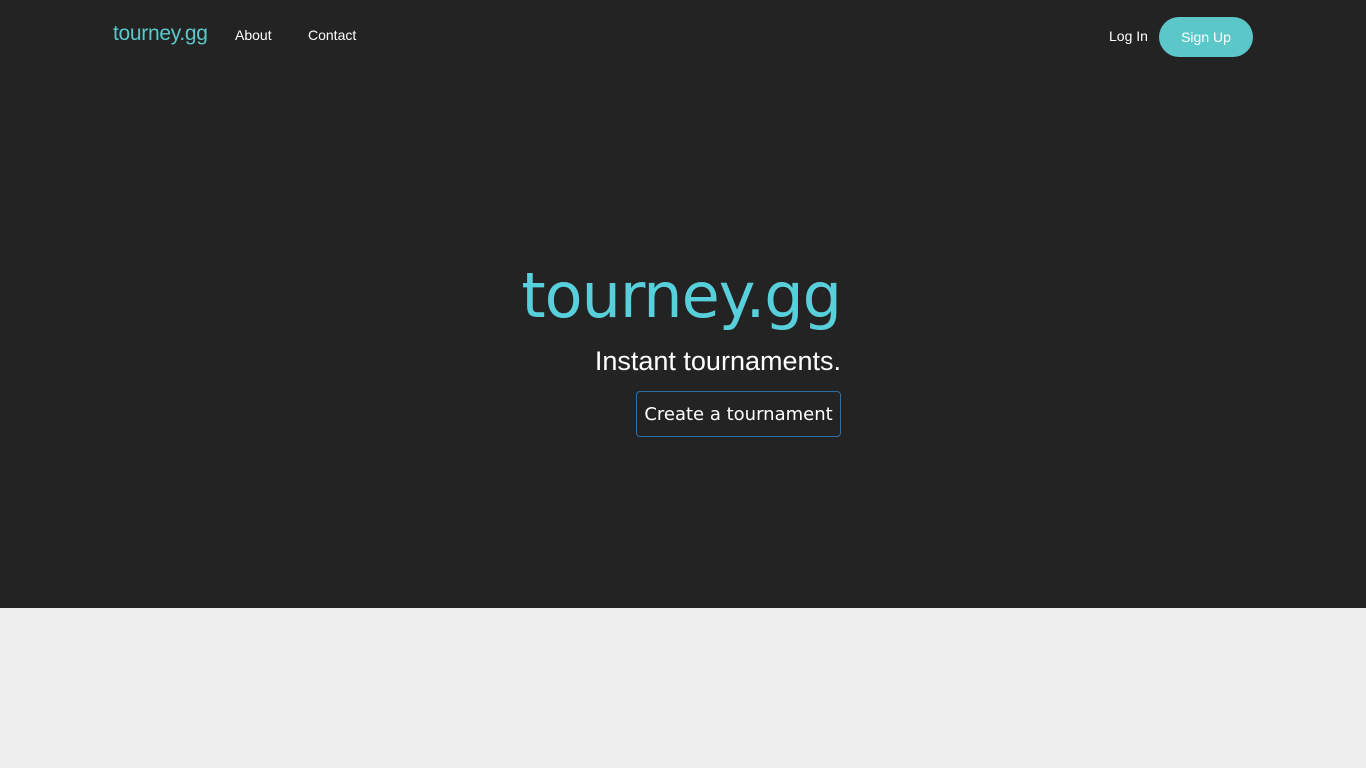 This screenshot has height=768, width=1366. Describe the element at coordinates (717, 361) in the screenshot. I see `hero-subtitle: Instant tournaments.` at that location.